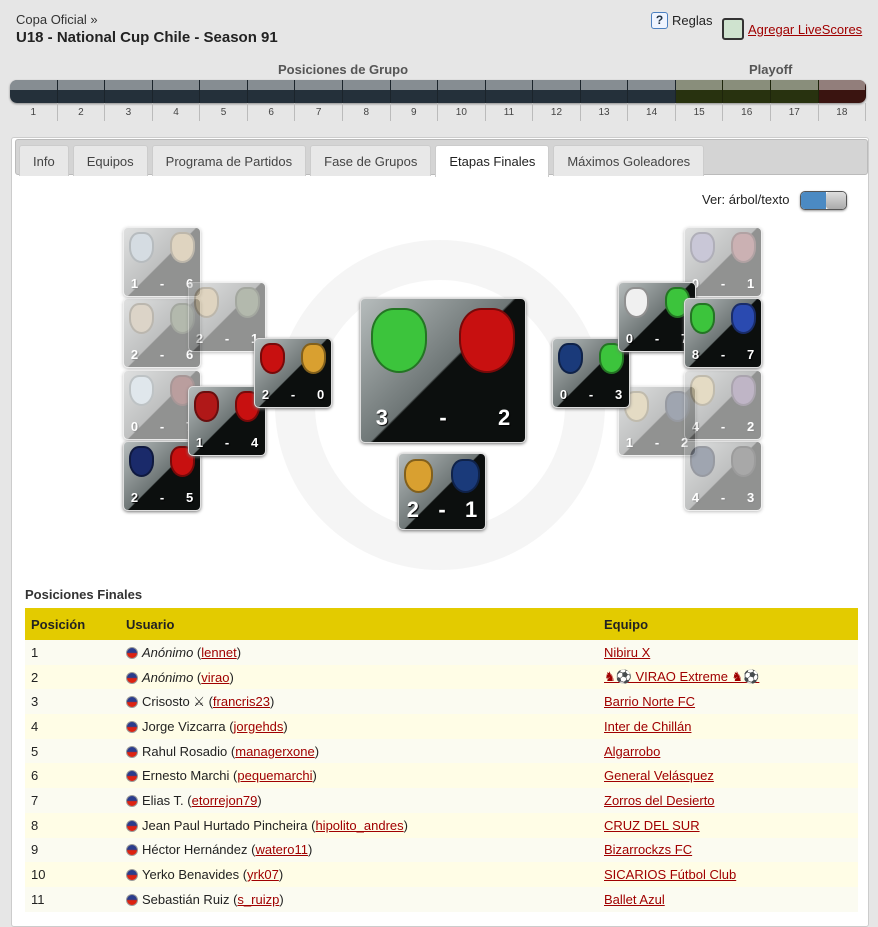 The height and width of the screenshot is (927, 878). What do you see at coordinates (442, 491) in the screenshot?
I see `match-card-third: 2 - 1` at bounding box center [442, 491].